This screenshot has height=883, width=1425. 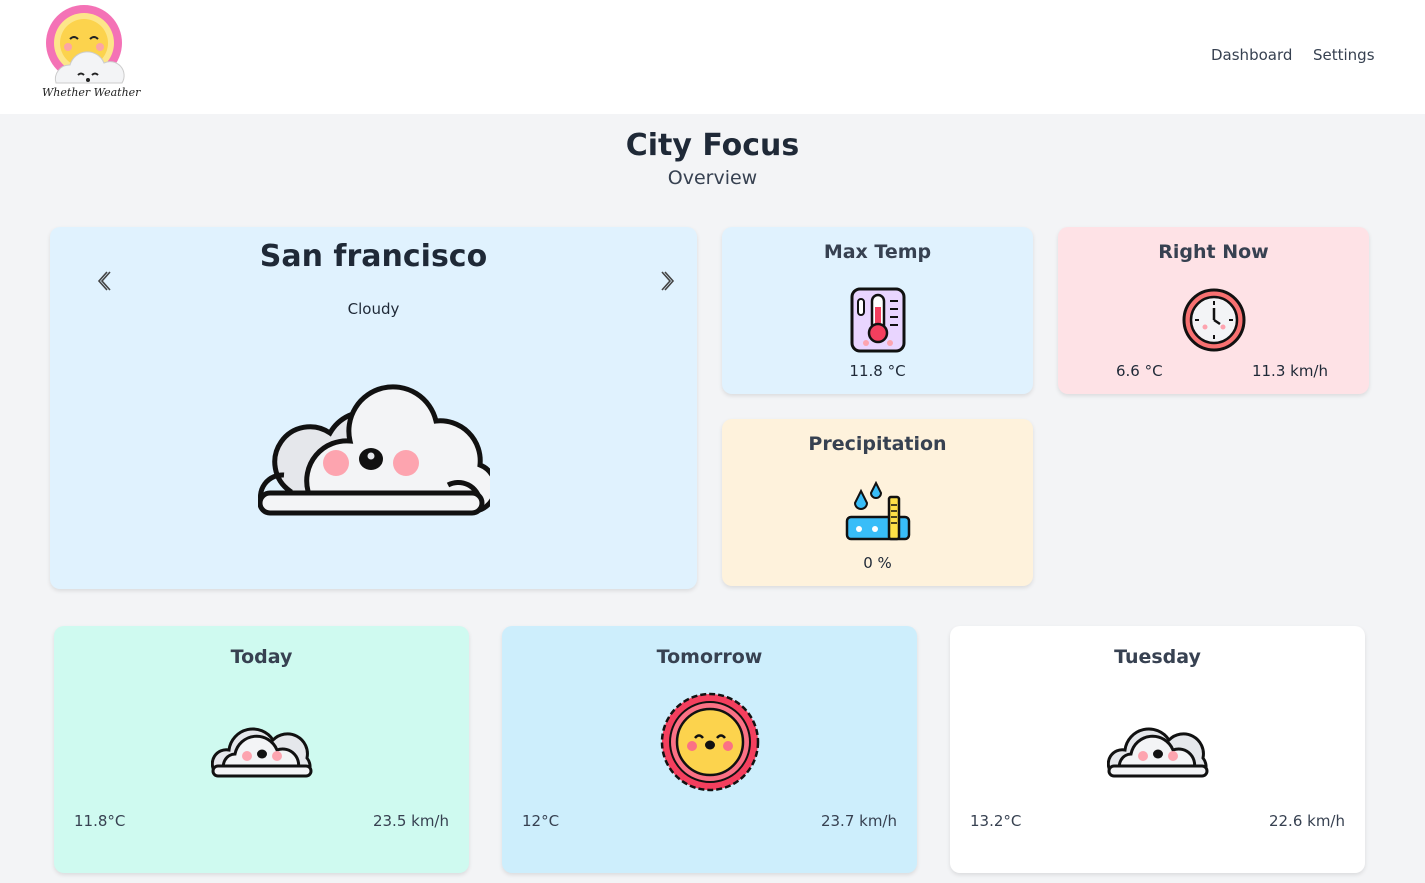 What do you see at coordinates (709, 657) in the screenshot?
I see `forecast-day: Tomorrow` at bounding box center [709, 657].